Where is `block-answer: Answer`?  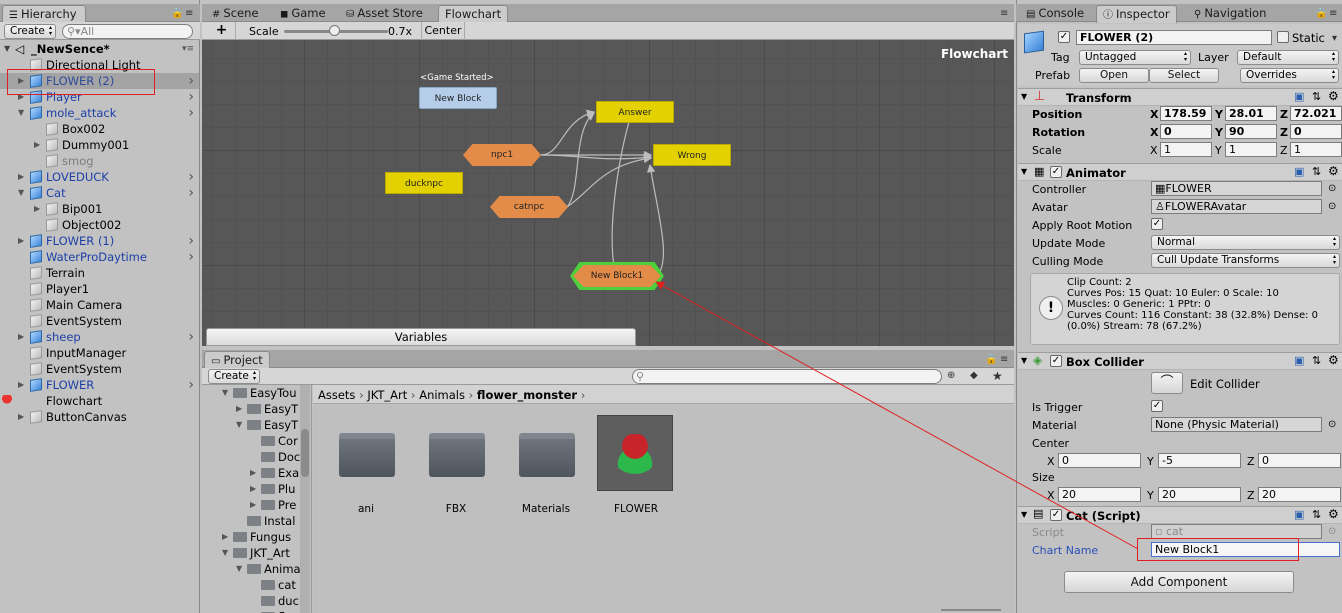
block-answer: Answer is located at coordinates (635, 112).